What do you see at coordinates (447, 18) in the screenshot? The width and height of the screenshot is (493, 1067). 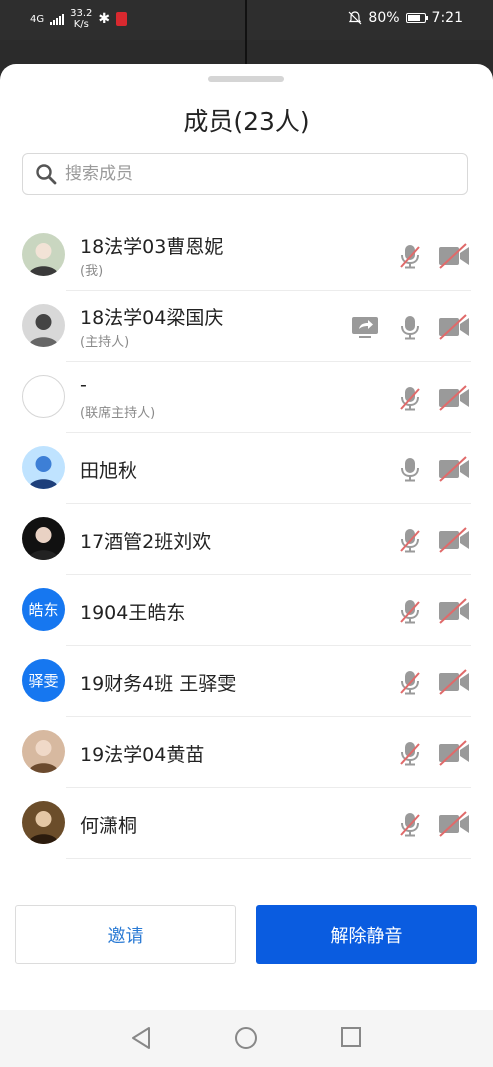 I see `clock: 7:21` at bounding box center [447, 18].